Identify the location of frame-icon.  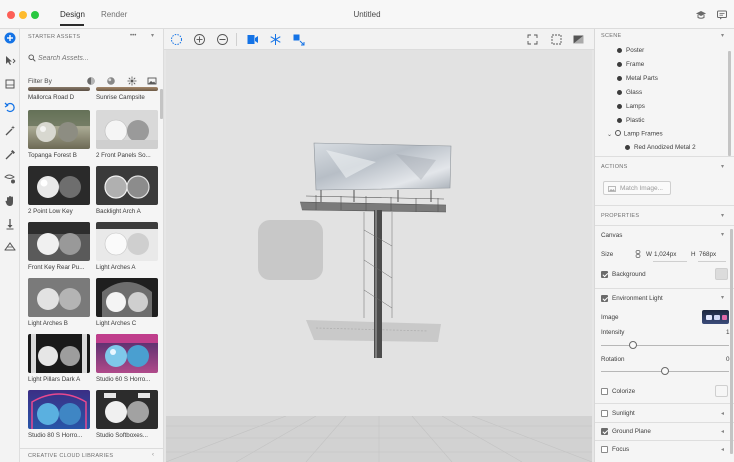
(10, 84).